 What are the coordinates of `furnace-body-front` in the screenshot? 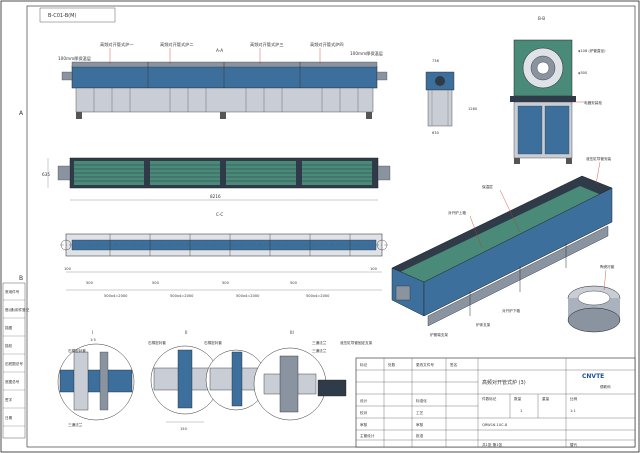 It's located at (224, 77).